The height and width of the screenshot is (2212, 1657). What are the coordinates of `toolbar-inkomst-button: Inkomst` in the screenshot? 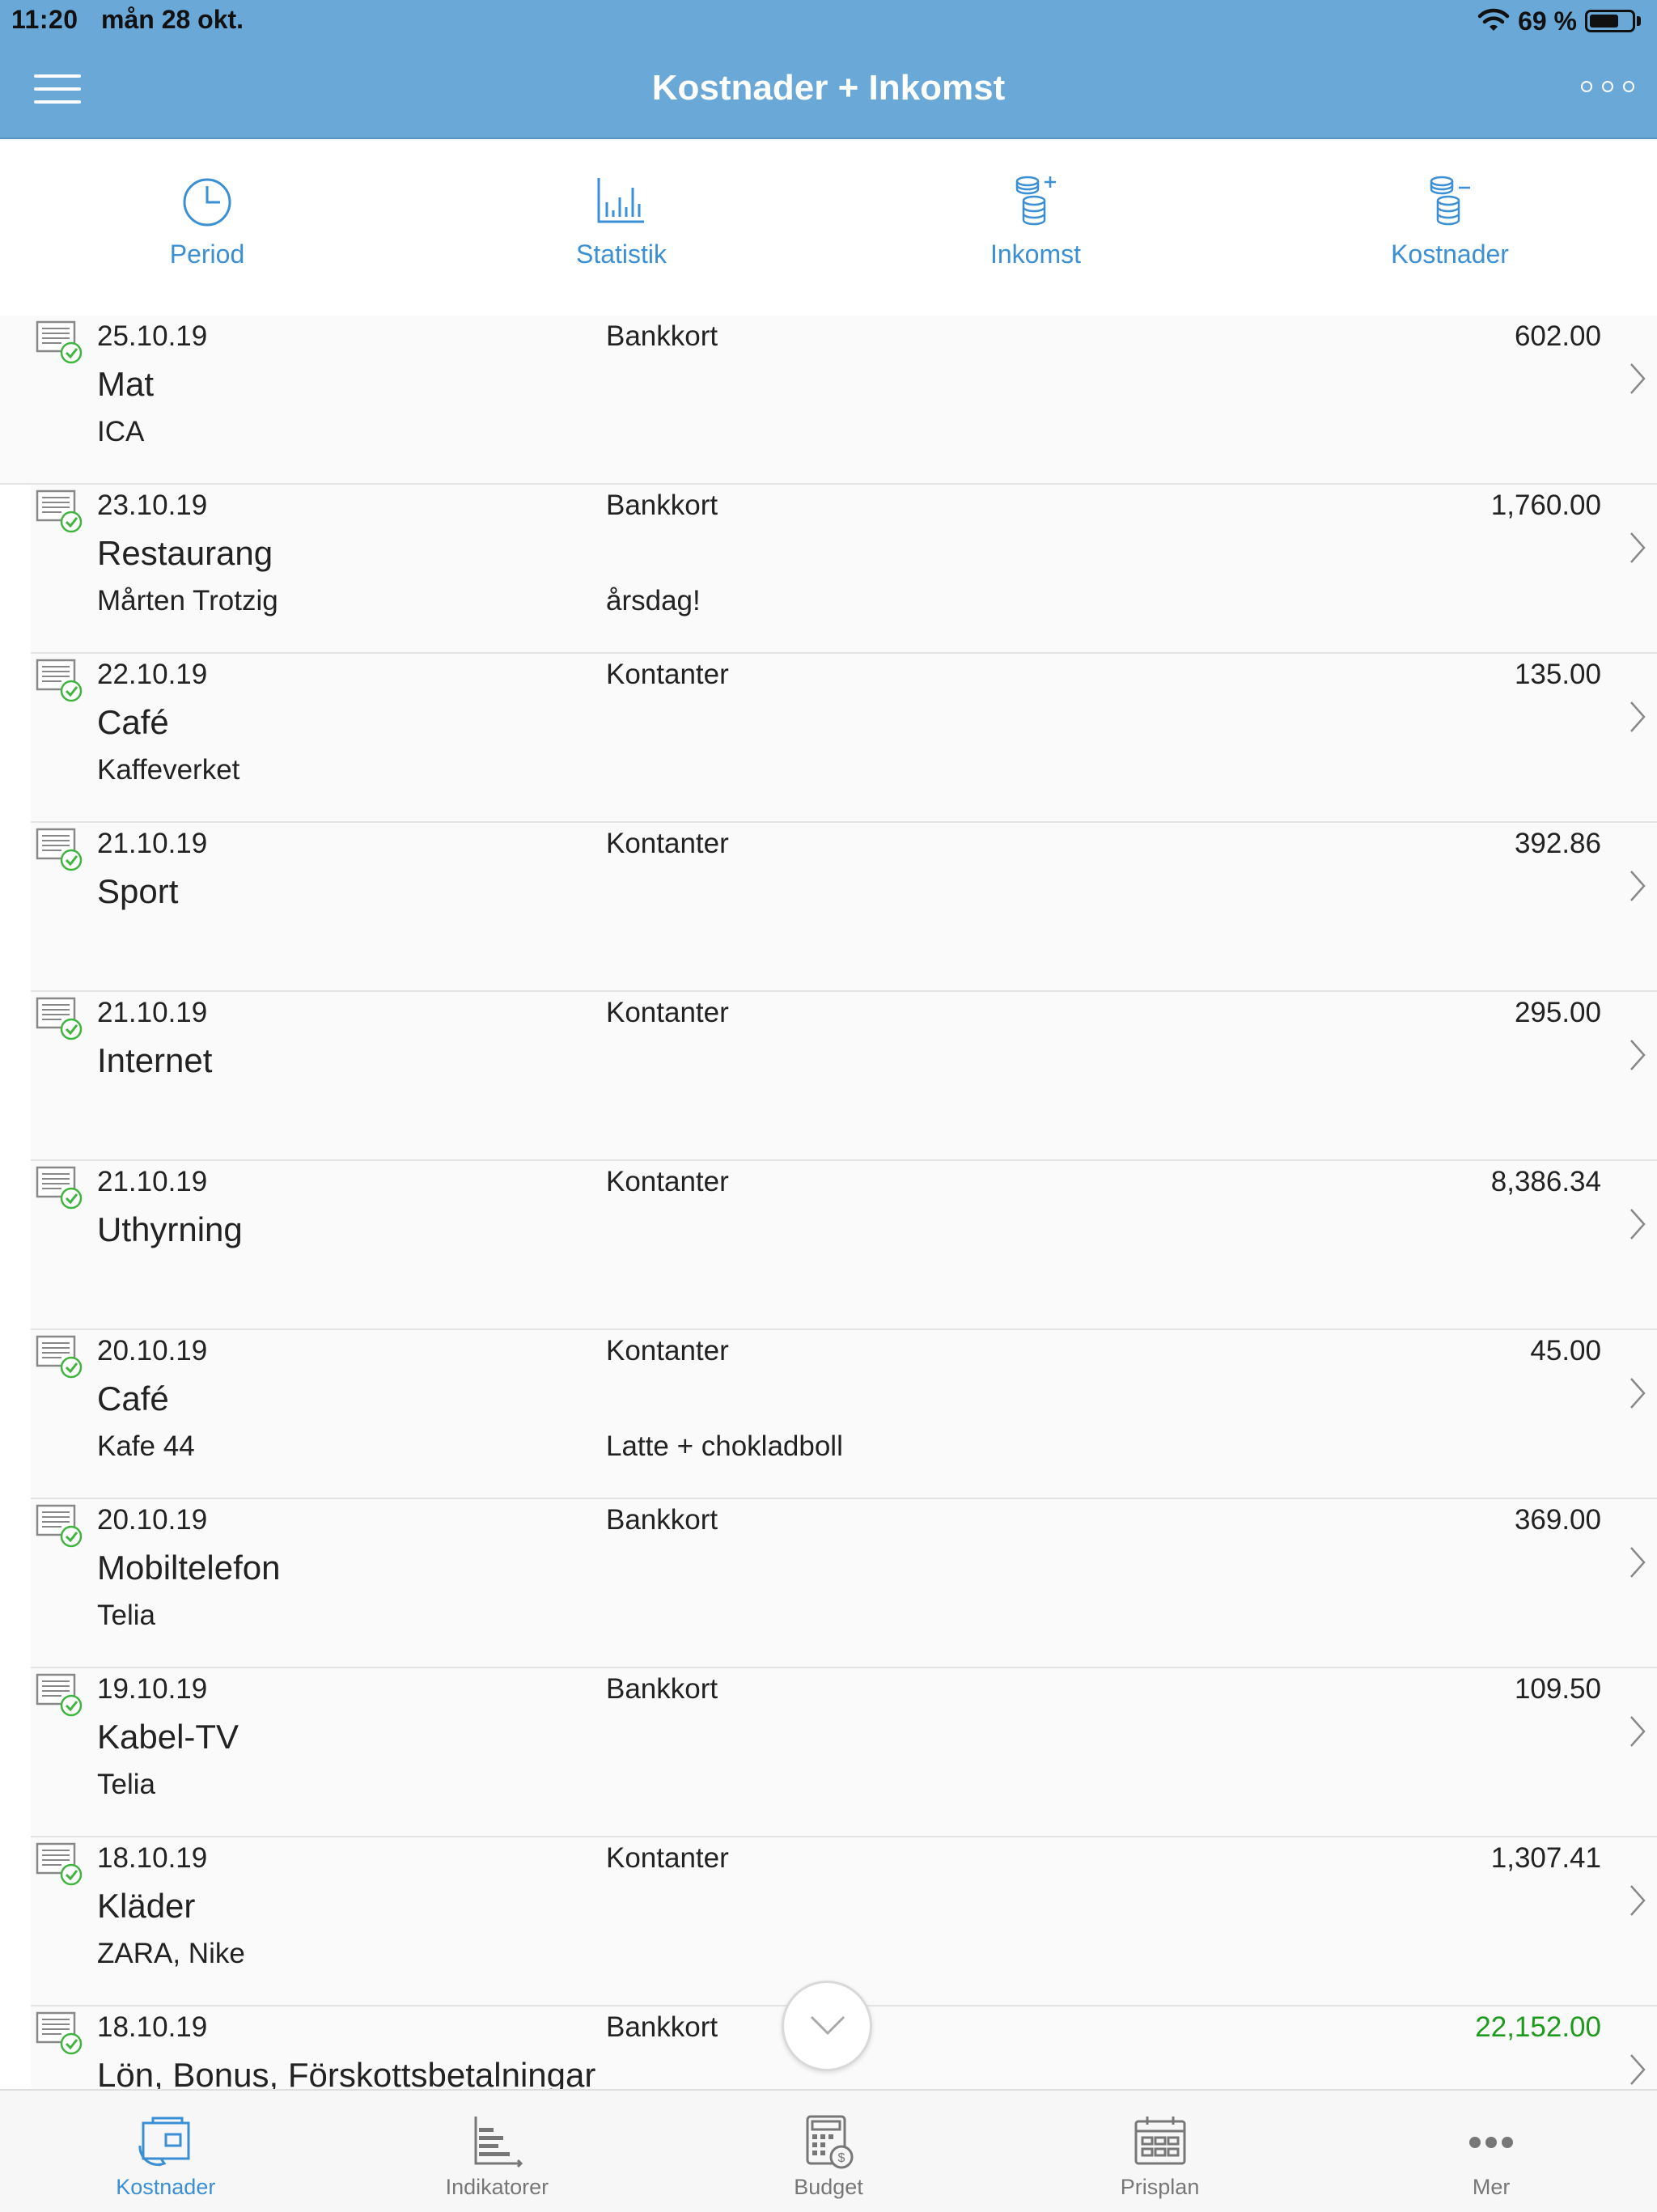 It's located at (1035, 227).